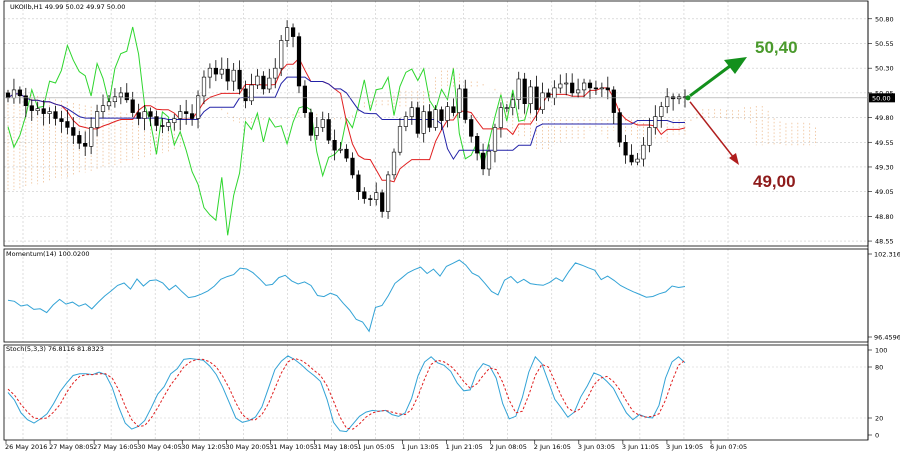  Describe the element at coordinates (508, 447) in the screenshot. I see `x-tick-label: 2 Jun 08:05` at that location.